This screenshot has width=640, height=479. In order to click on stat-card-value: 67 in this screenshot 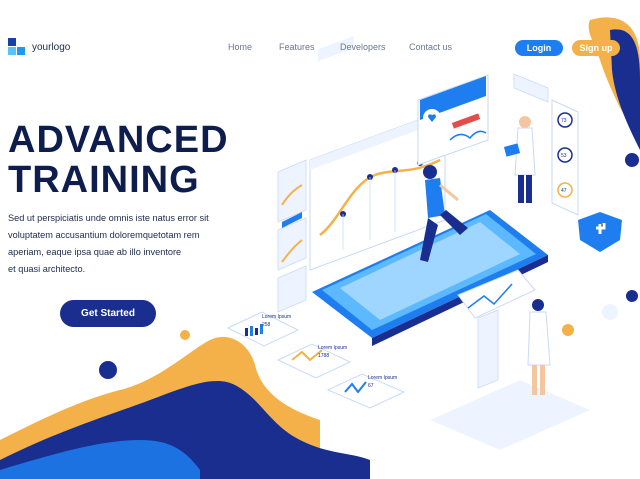, I will do `click(371, 386)`.